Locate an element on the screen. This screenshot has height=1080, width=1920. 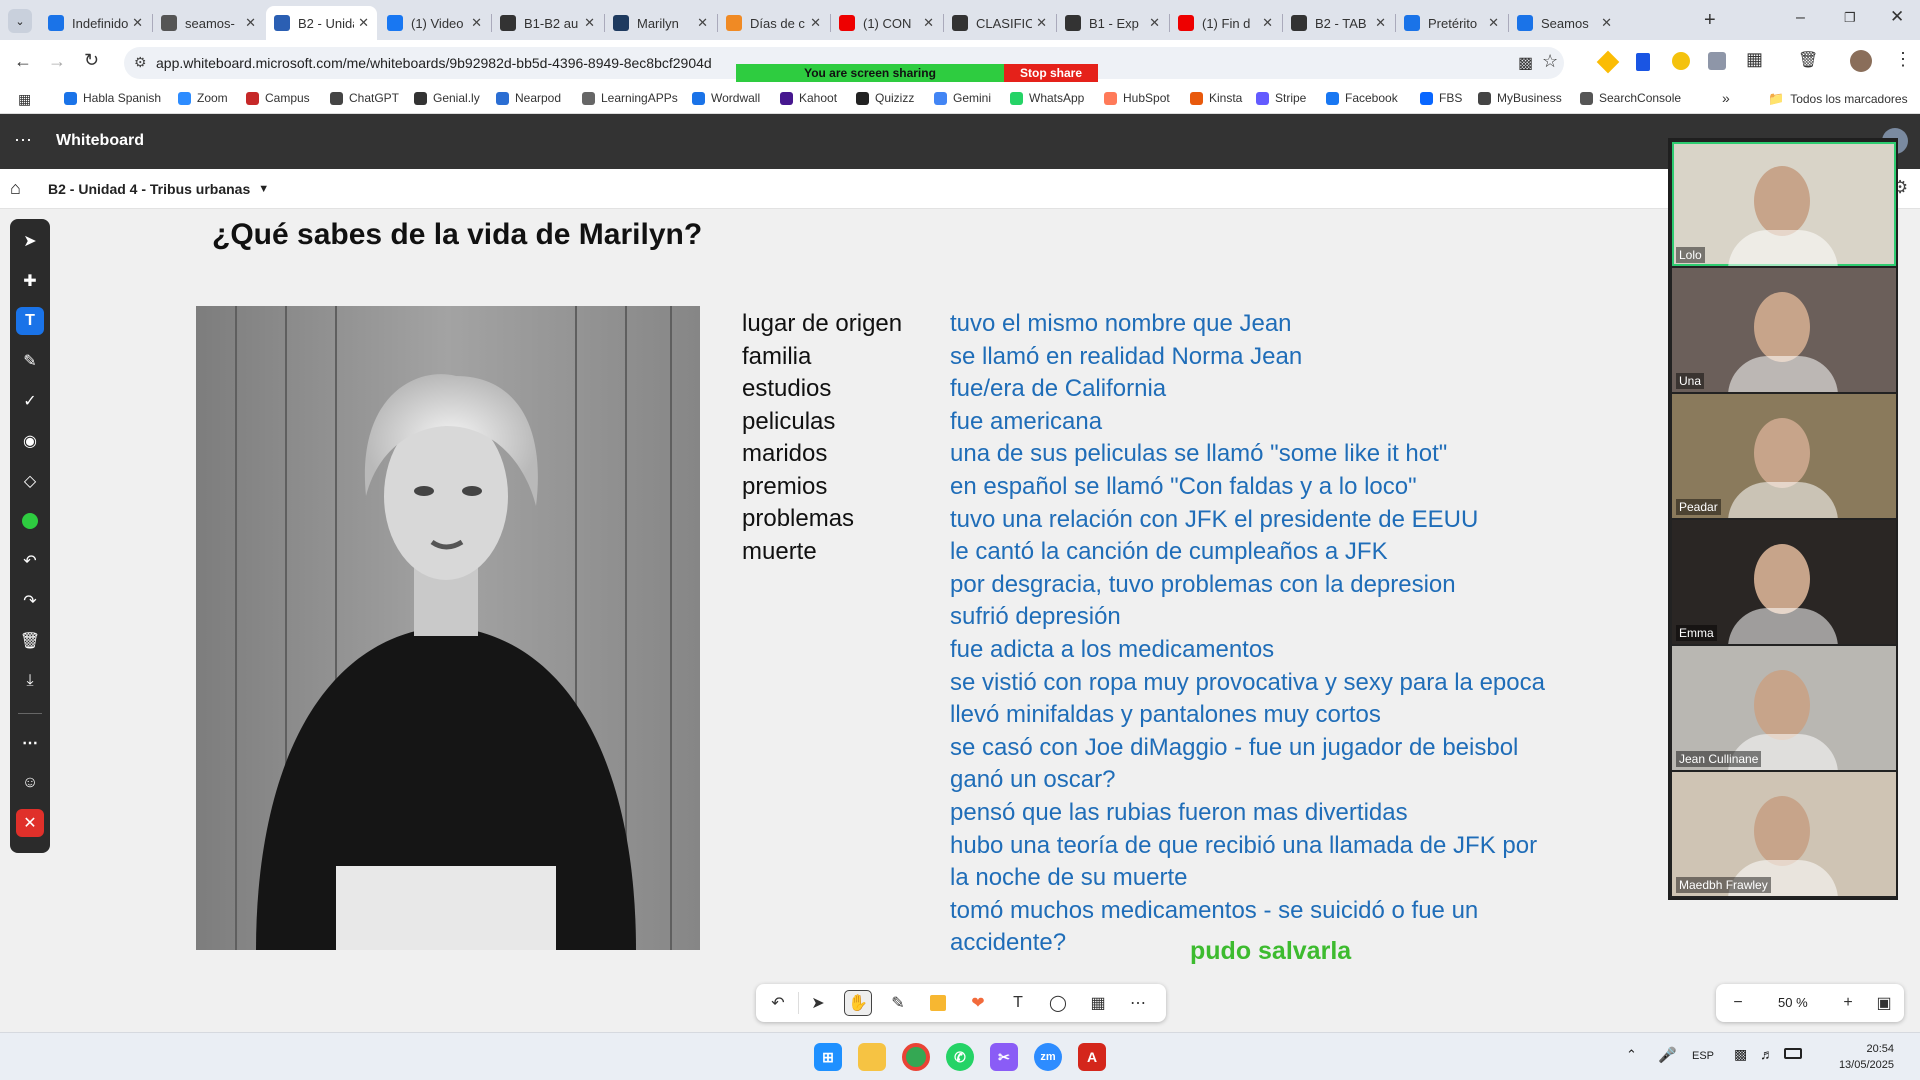
note-text-line: fue adicta a los medicamentos is located at coordinates (1112, 650).